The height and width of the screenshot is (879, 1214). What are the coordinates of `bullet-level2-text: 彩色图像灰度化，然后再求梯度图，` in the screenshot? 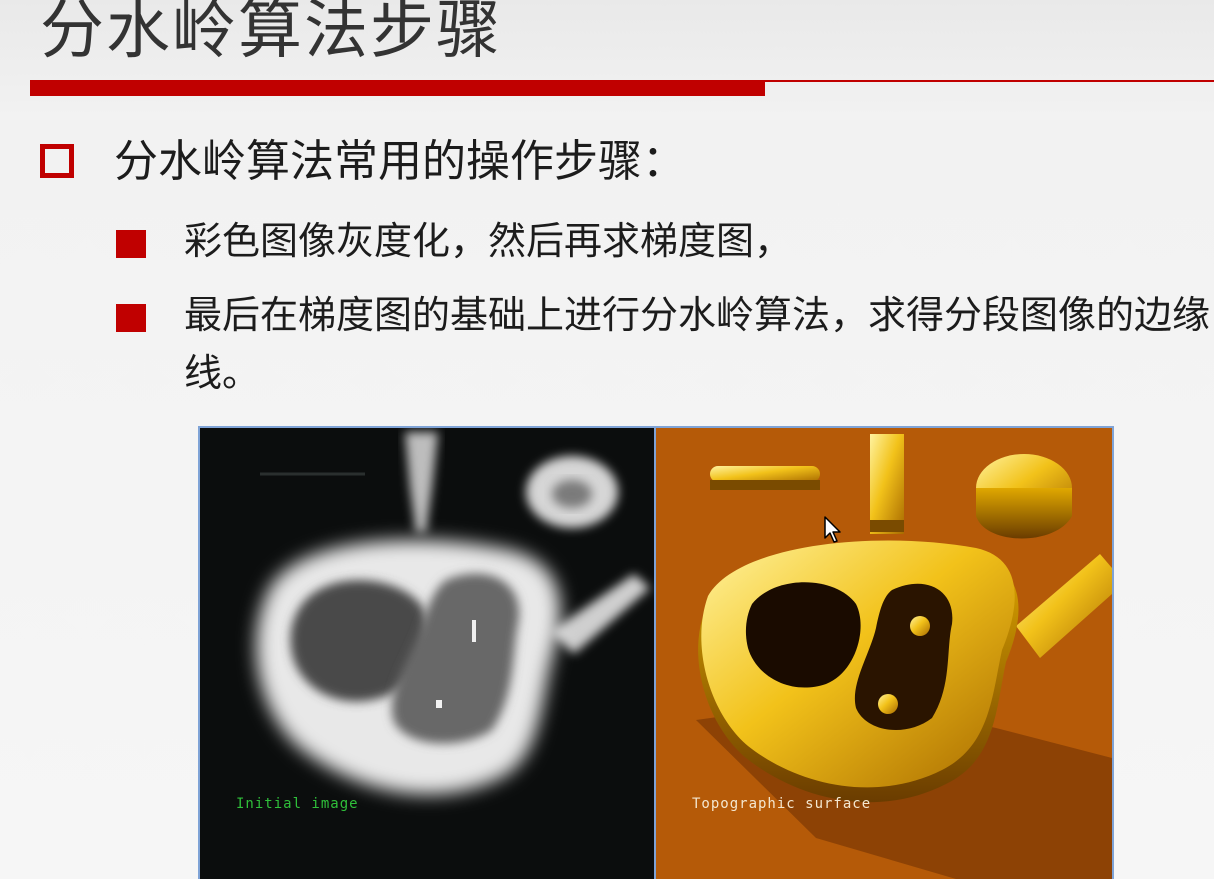 It's located at (488, 241).